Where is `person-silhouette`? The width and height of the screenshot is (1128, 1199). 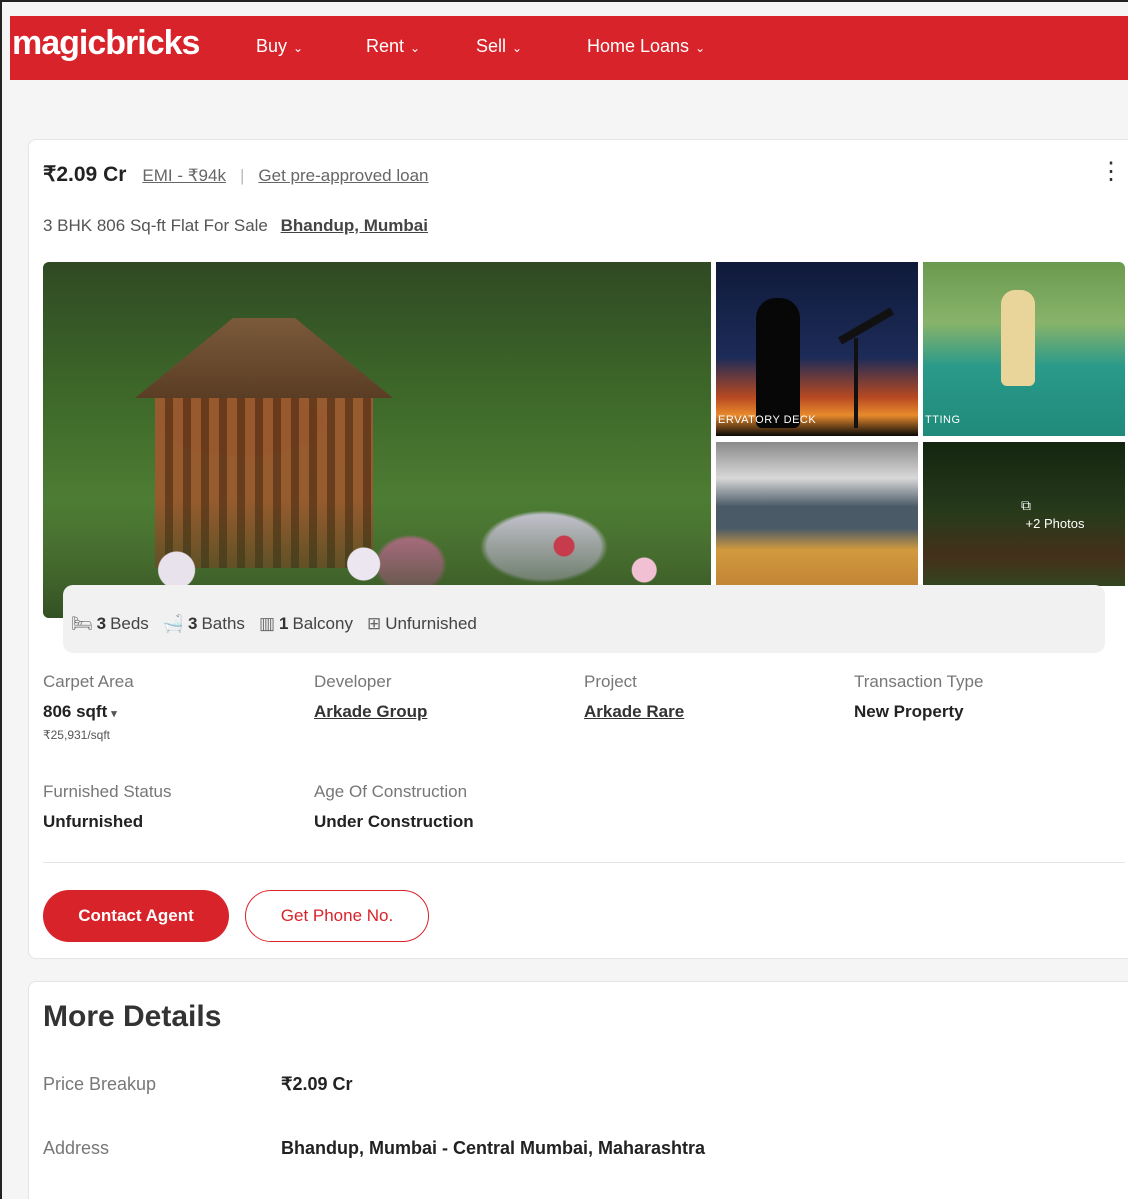 person-silhouette is located at coordinates (778, 363).